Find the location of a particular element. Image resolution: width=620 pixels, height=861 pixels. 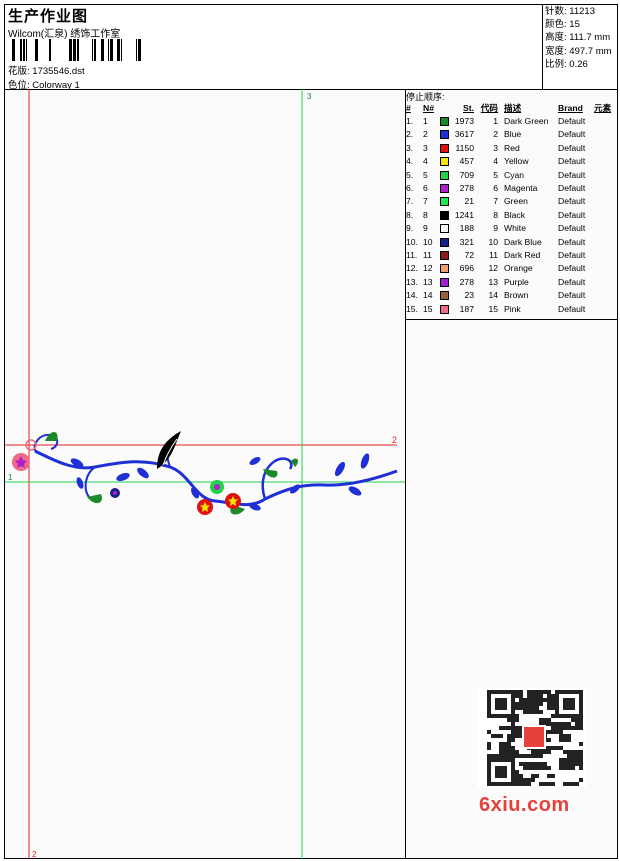

row-stitches: 1241 is located at coordinates (464, 214).